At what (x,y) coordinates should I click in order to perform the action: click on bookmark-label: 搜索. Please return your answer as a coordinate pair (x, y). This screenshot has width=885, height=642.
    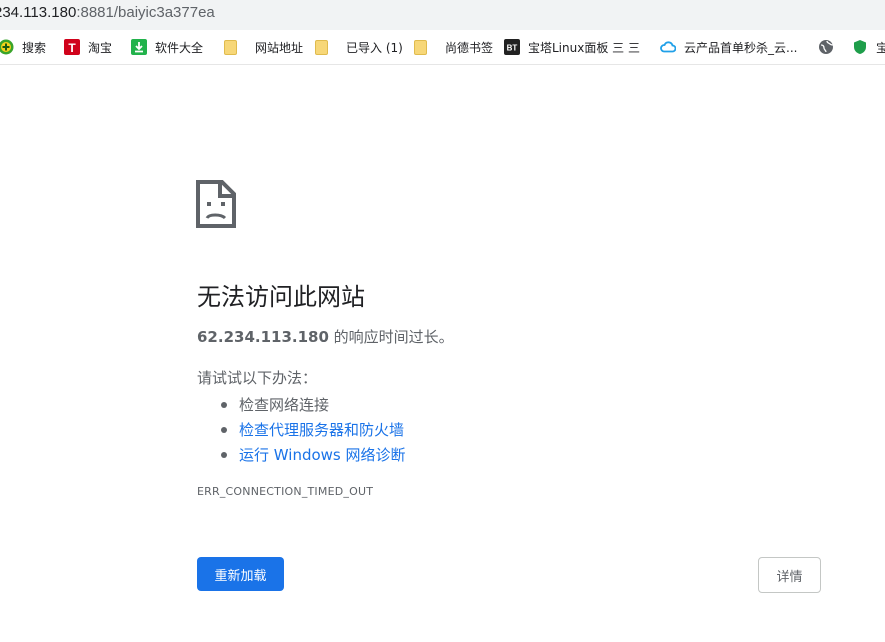
    Looking at the image, I should click on (34, 47).